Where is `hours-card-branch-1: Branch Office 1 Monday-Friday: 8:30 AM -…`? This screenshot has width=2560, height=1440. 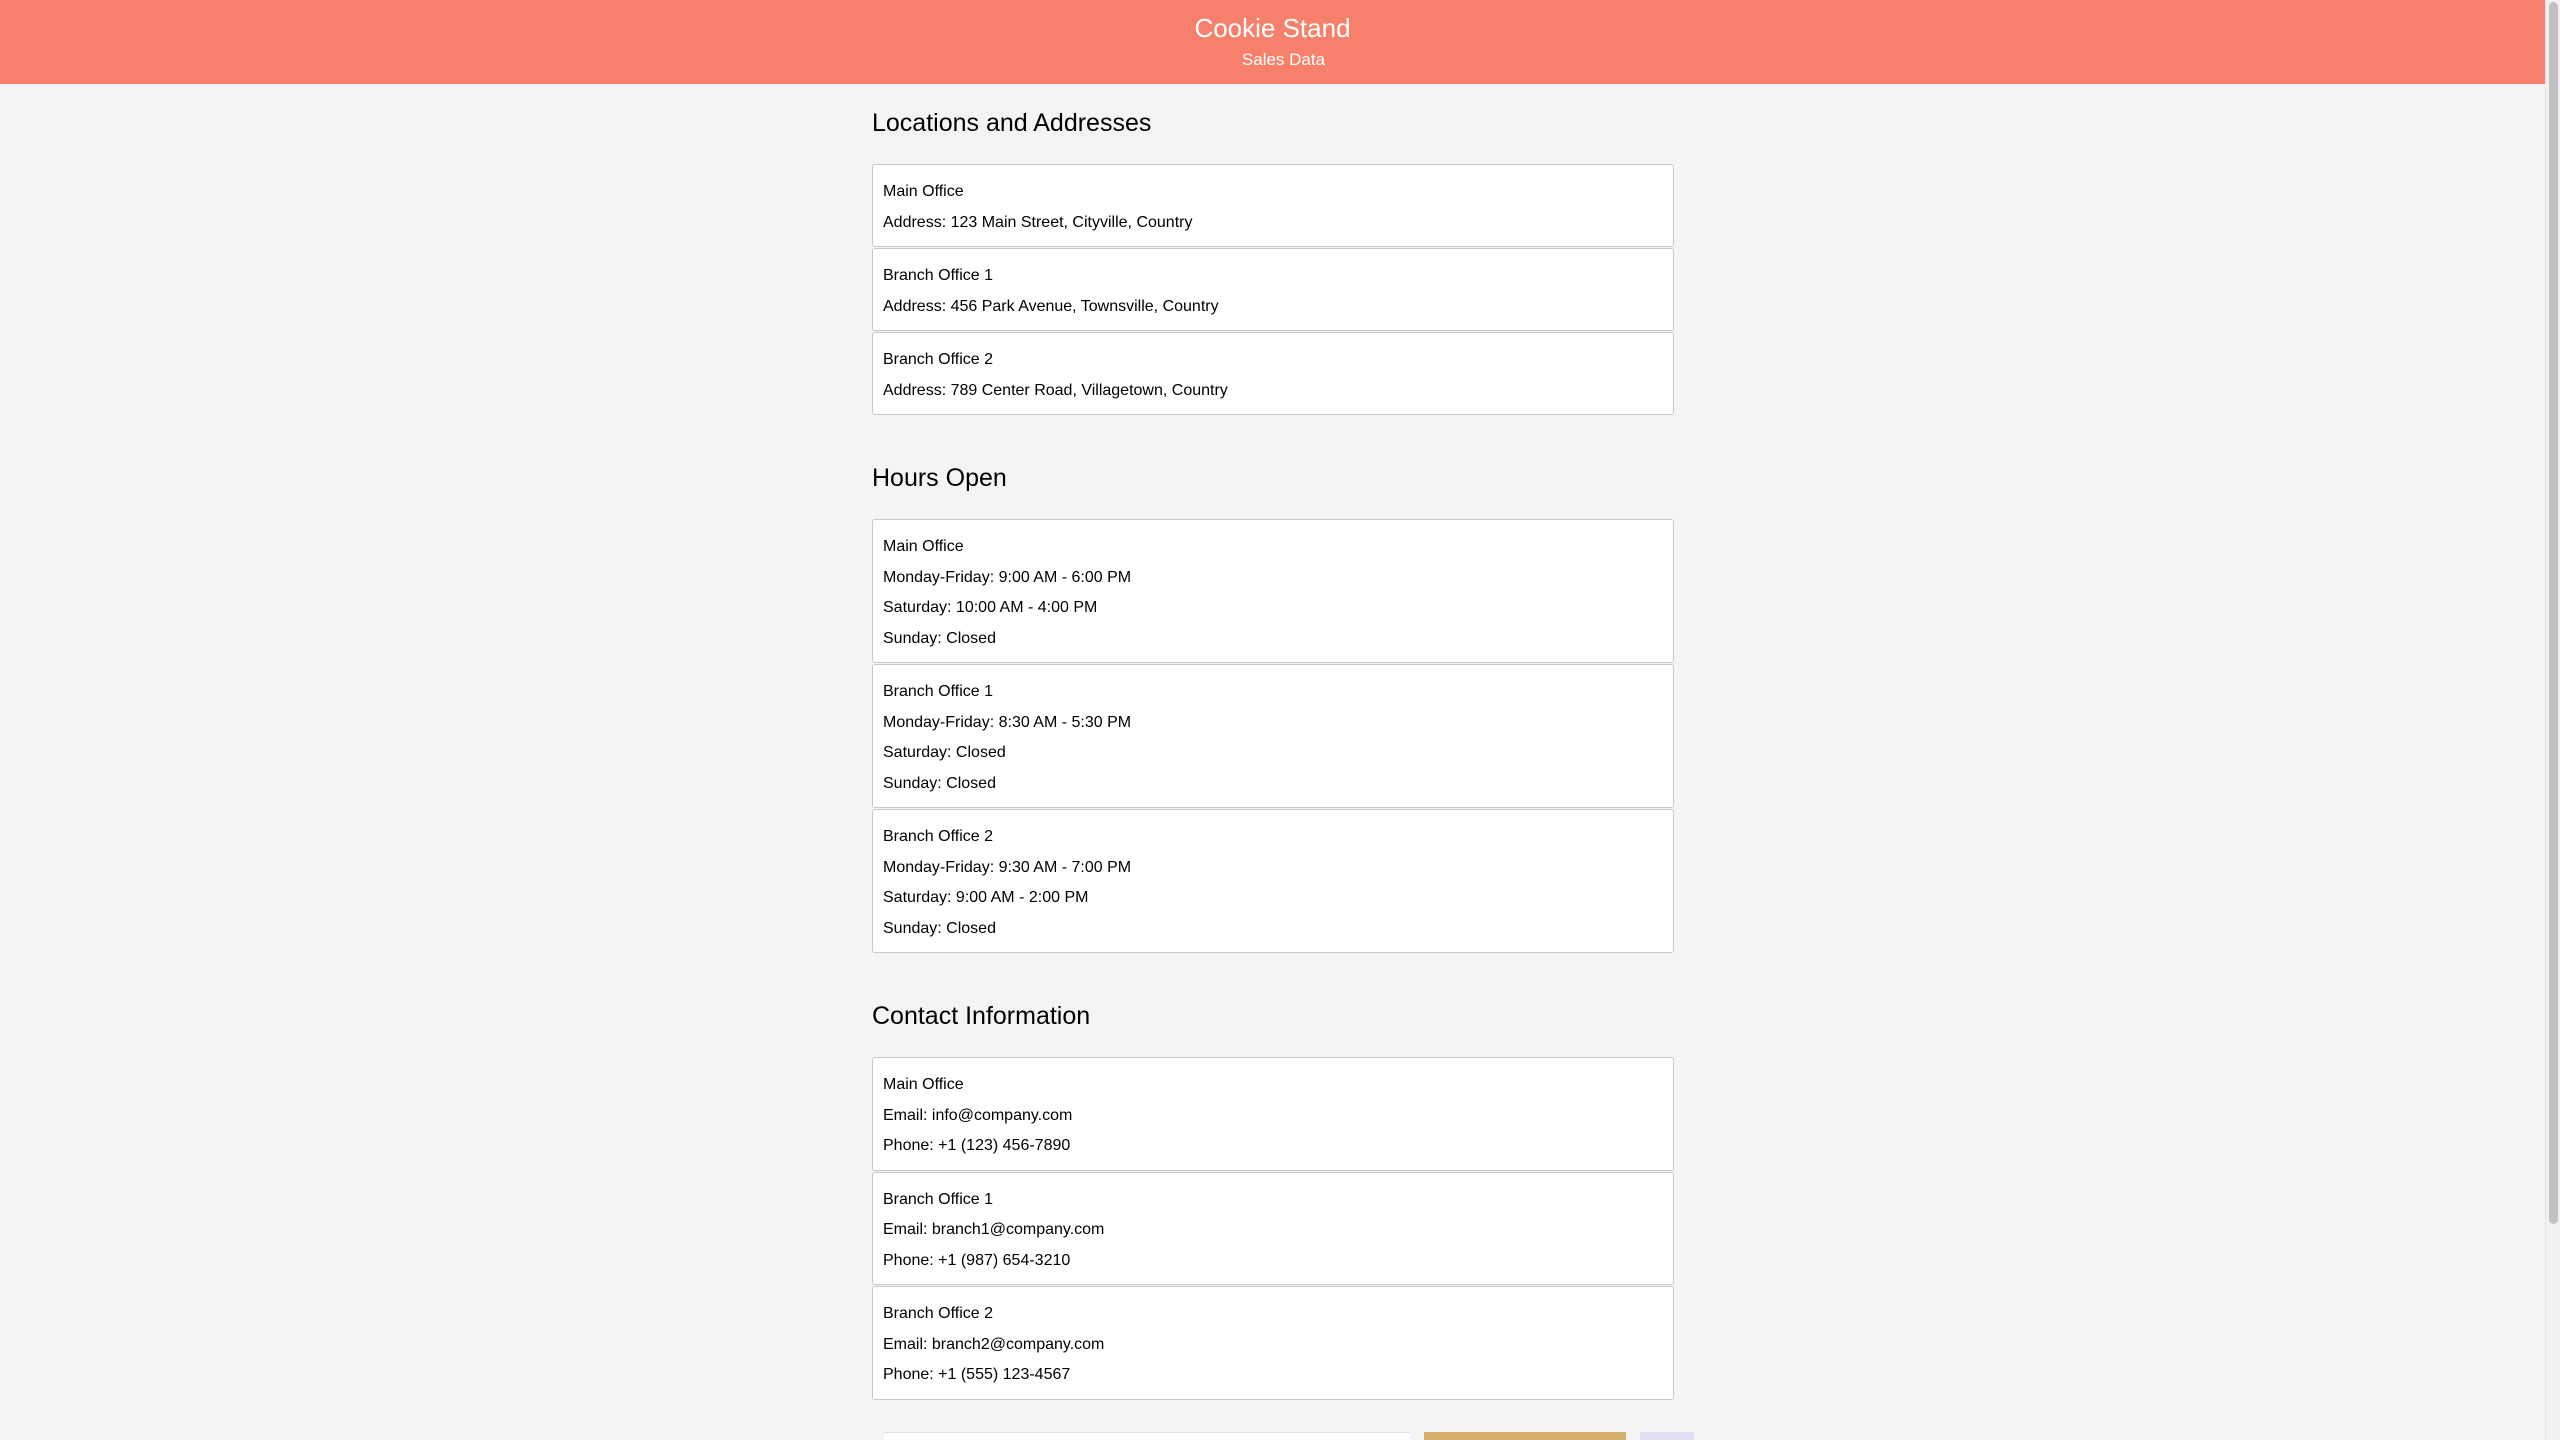
hours-card-branch-1: Branch Office 1 Monday-Friday: 8:30 AM -… is located at coordinates (1273, 736).